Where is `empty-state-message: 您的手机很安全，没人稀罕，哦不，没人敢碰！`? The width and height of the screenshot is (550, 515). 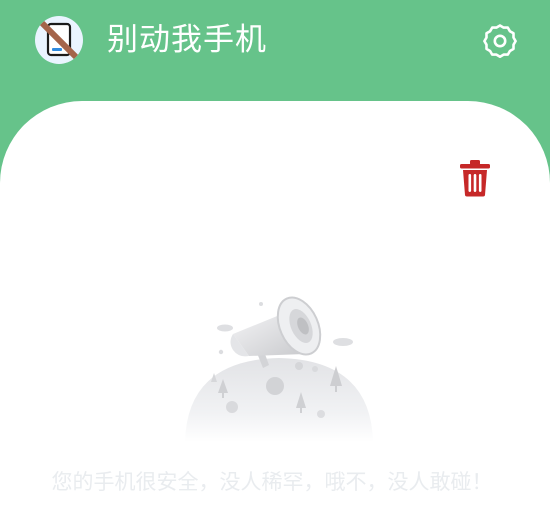 empty-state-message: 您的手机很安全，没人稀罕，哦不，没人敢碰！ is located at coordinates (272, 482).